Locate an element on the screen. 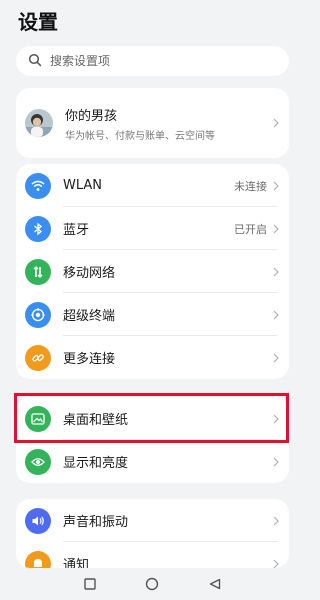 The image size is (320, 600). settings-item-super-device: 超级终端 is located at coordinates (152, 314).